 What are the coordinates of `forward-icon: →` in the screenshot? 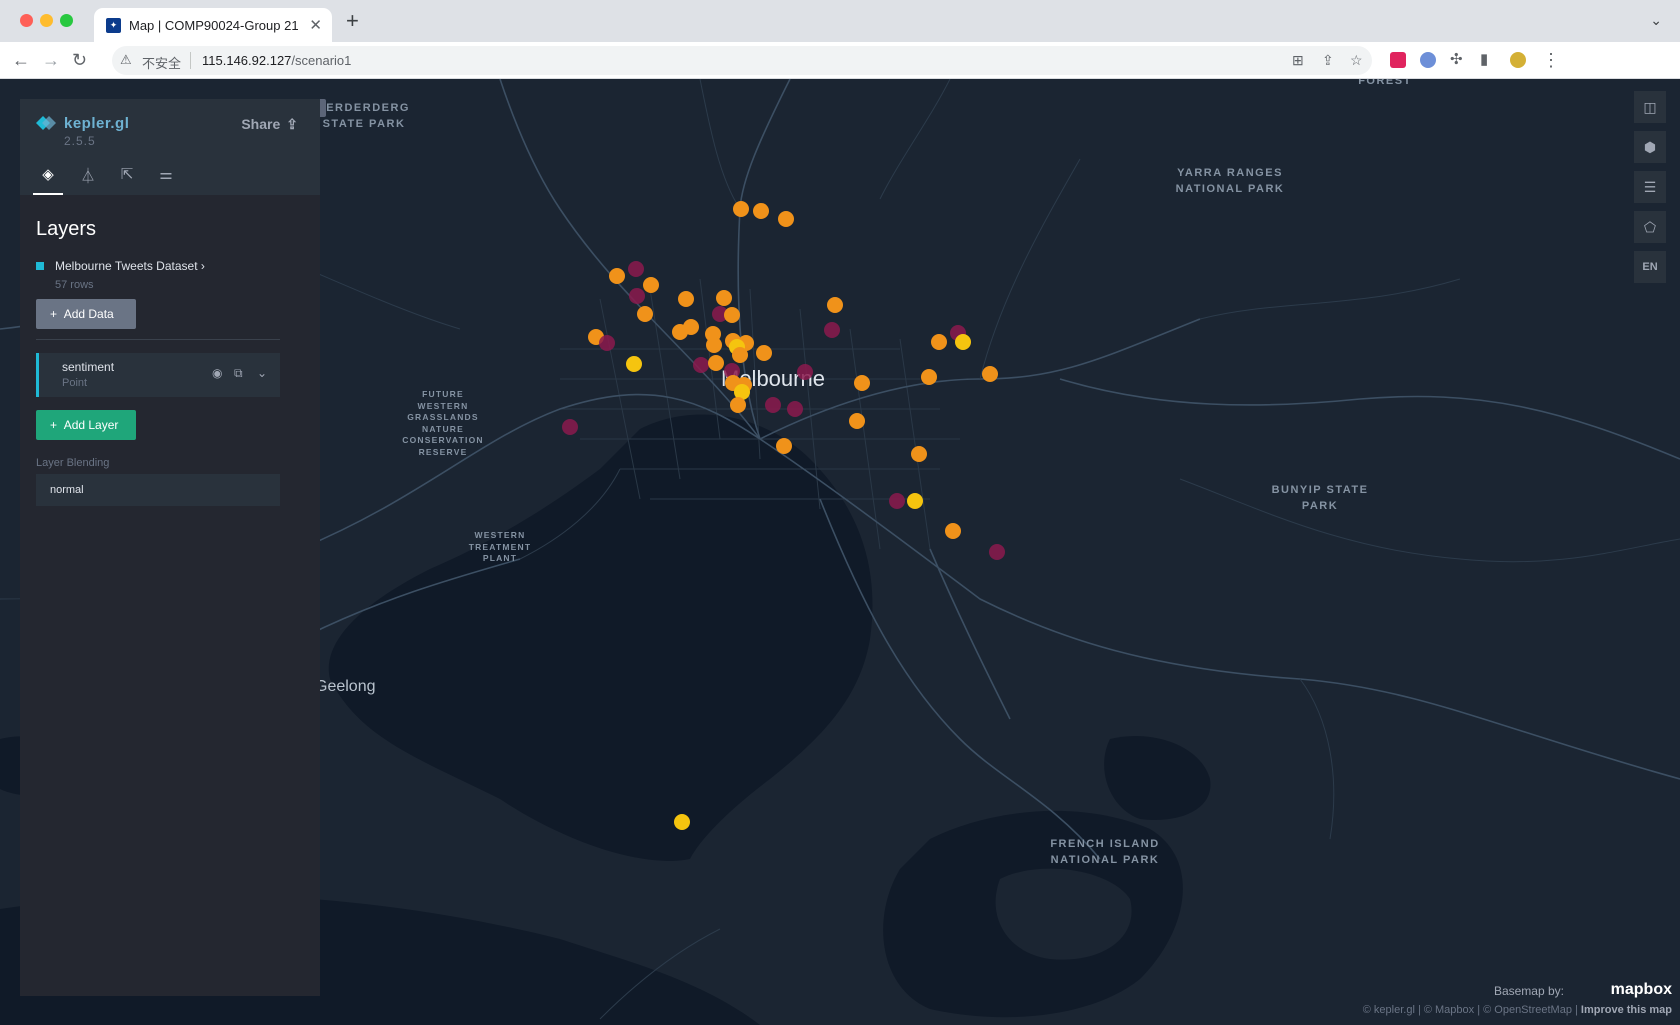 It's located at (51, 60).